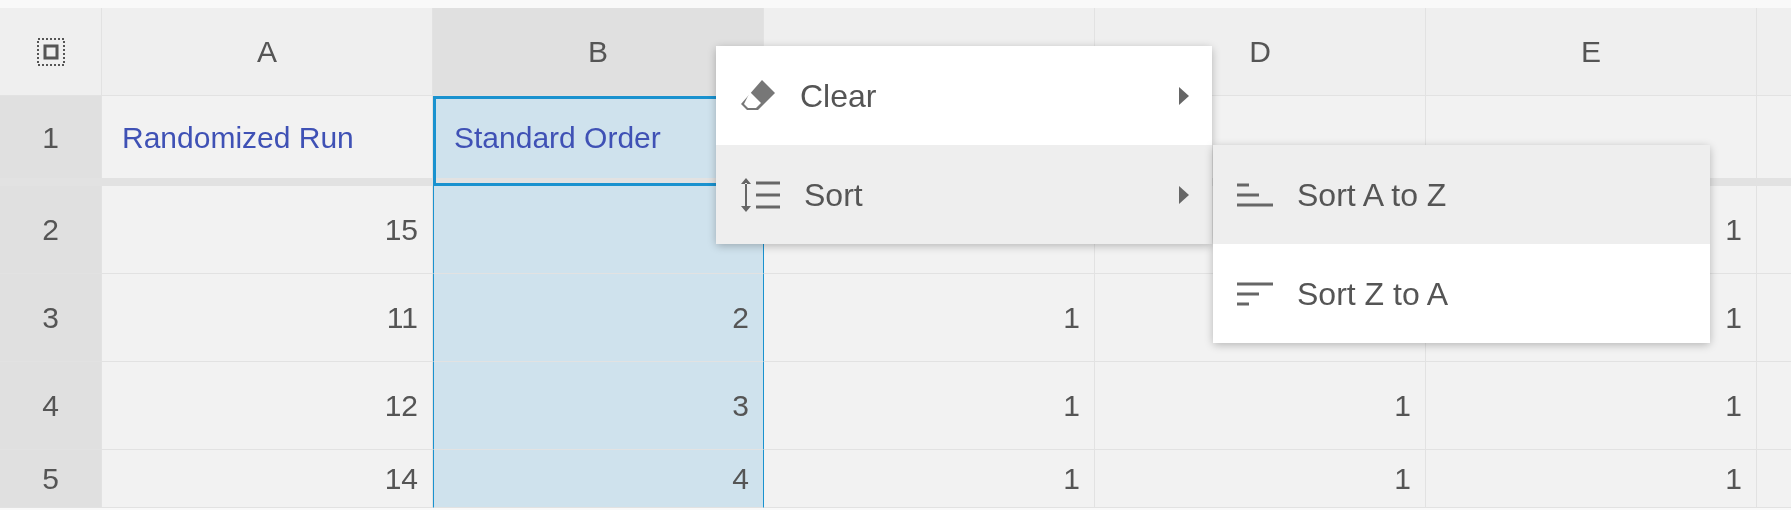 The height and width of the screenshot is (510, 1791). What do you see at coordinates (267, 318) in the screenshot?
I see `table-cell: 11` at bounding box center [267, 318].